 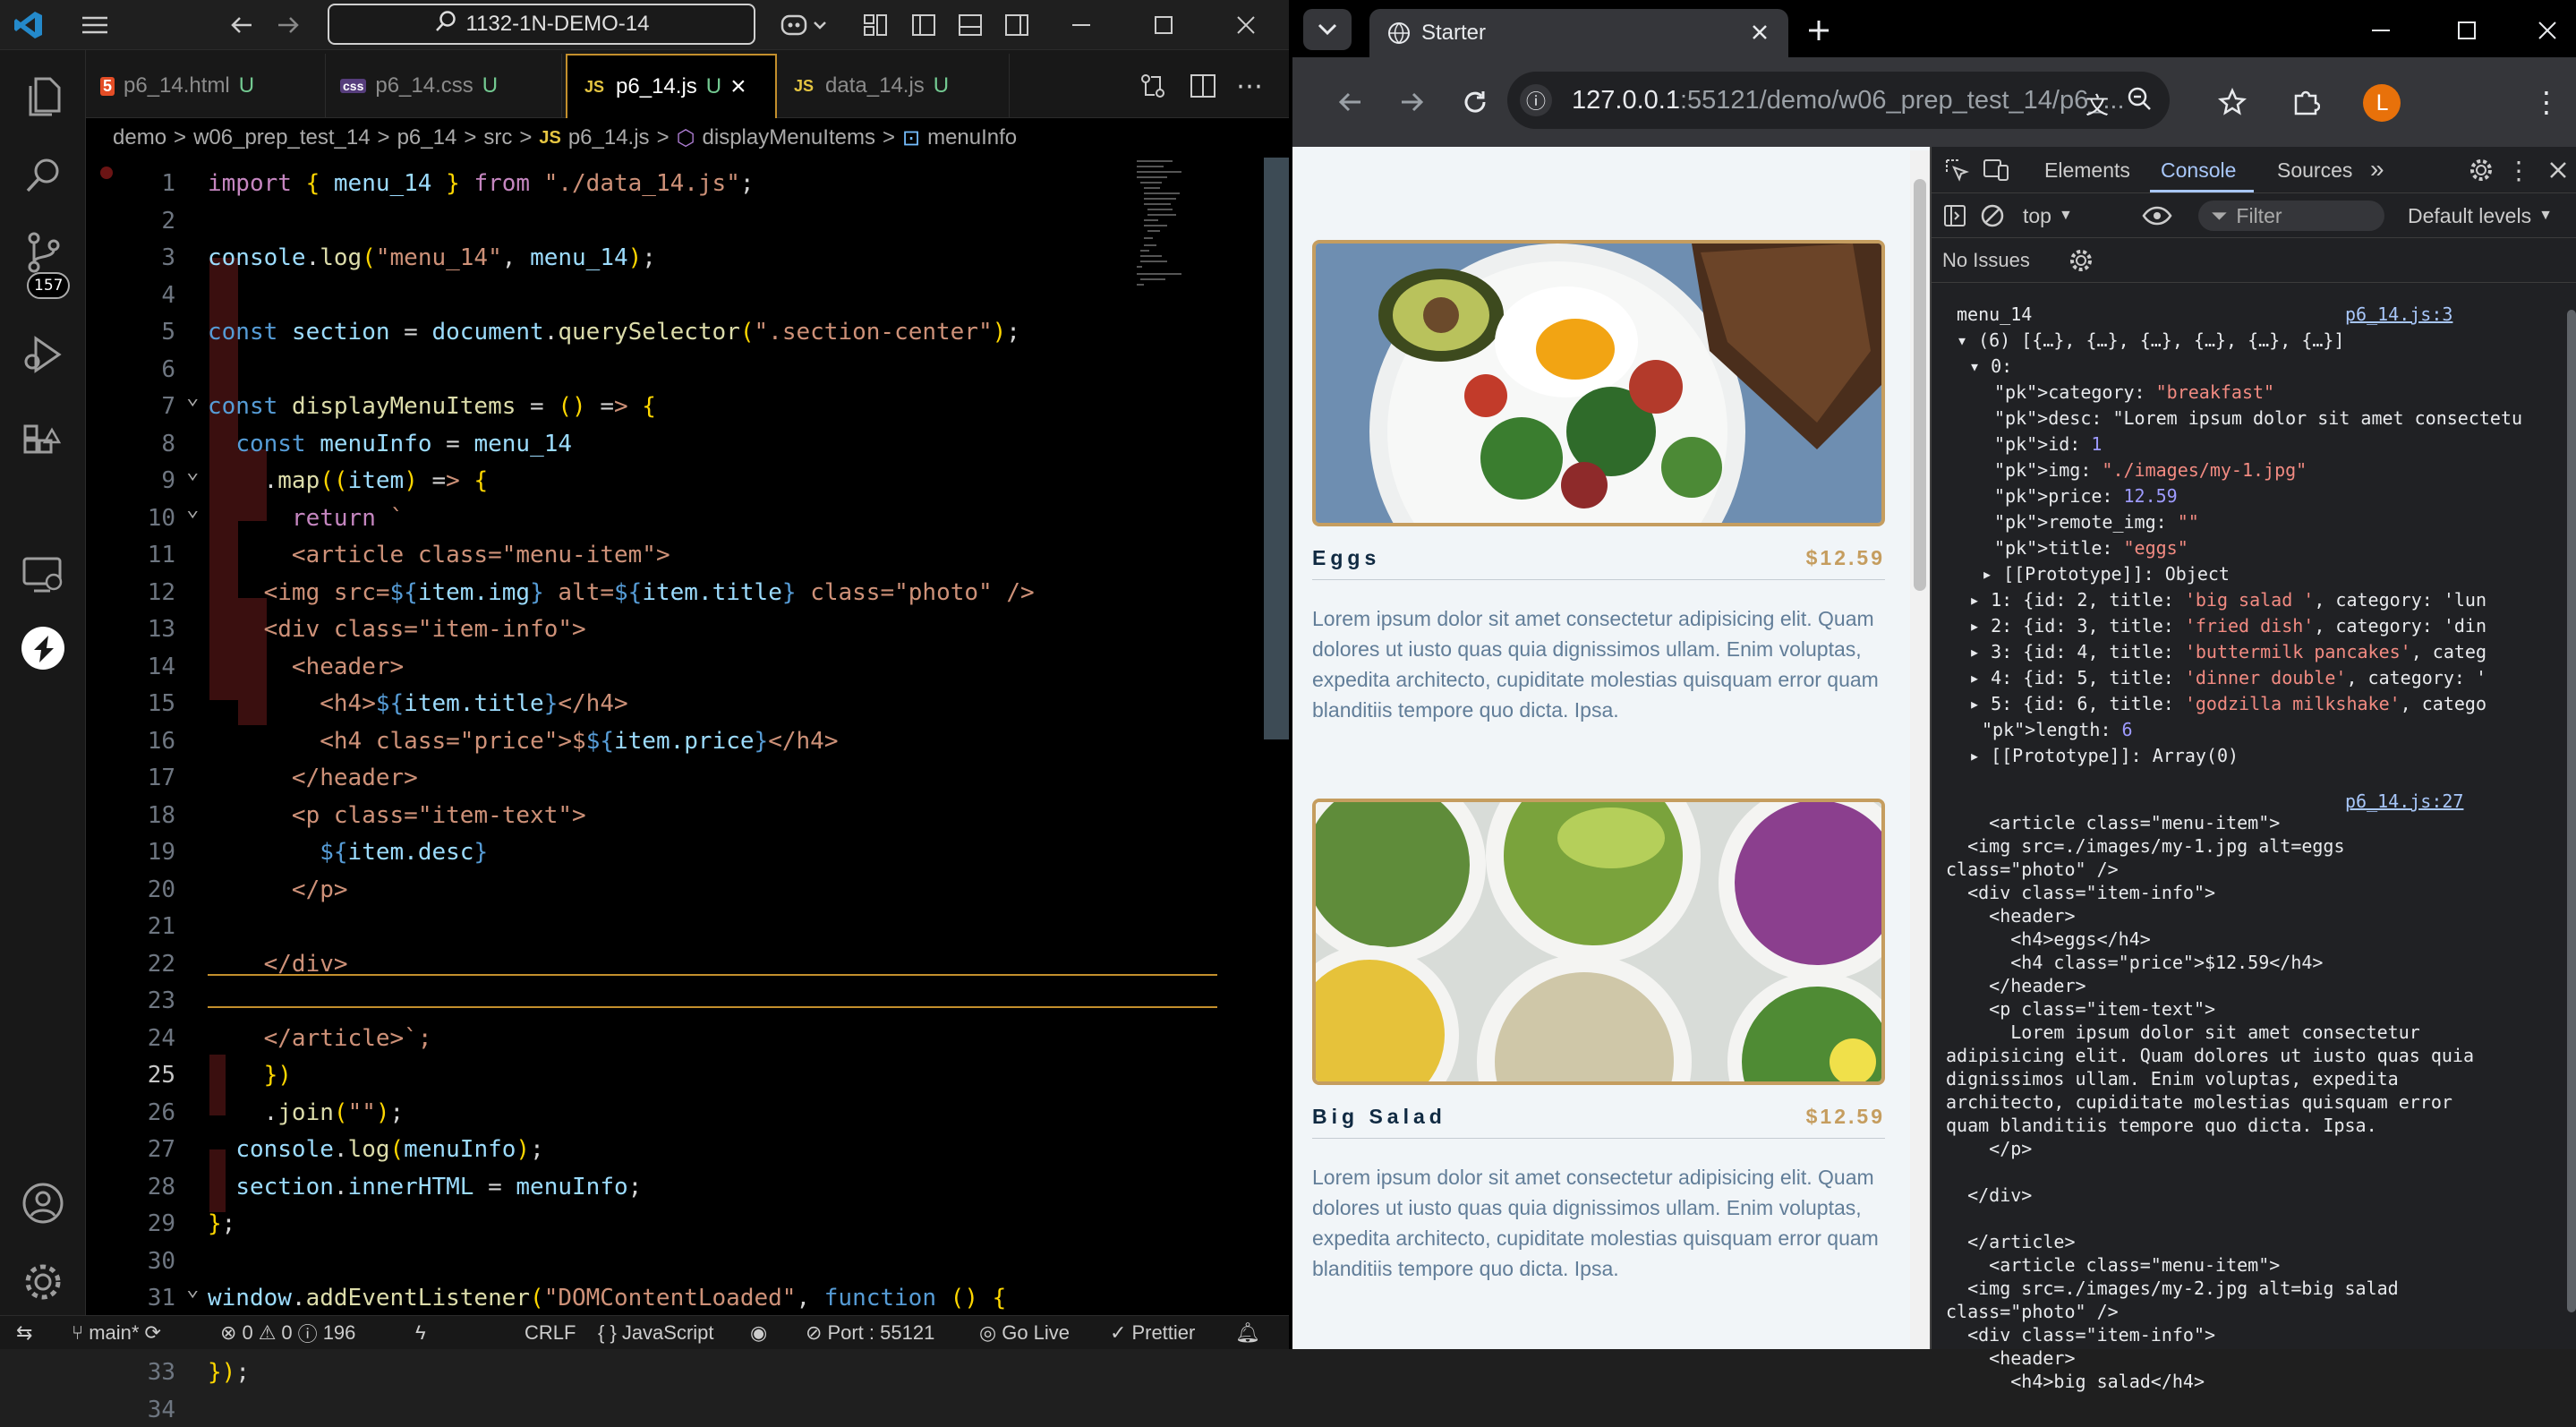 I want to click on code-line: 10 return `, so click(x=668, y=518).